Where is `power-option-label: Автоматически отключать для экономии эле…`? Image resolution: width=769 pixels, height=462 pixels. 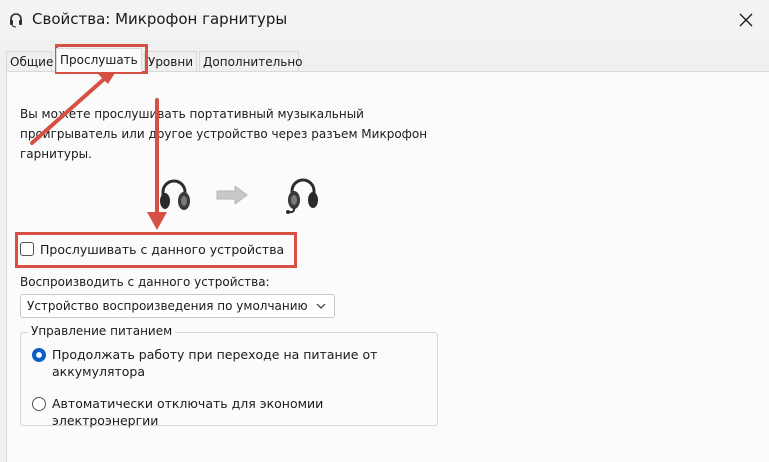
power-option-label: Автоматически отключать для экономии эле… is located at coordinates (188, 412).